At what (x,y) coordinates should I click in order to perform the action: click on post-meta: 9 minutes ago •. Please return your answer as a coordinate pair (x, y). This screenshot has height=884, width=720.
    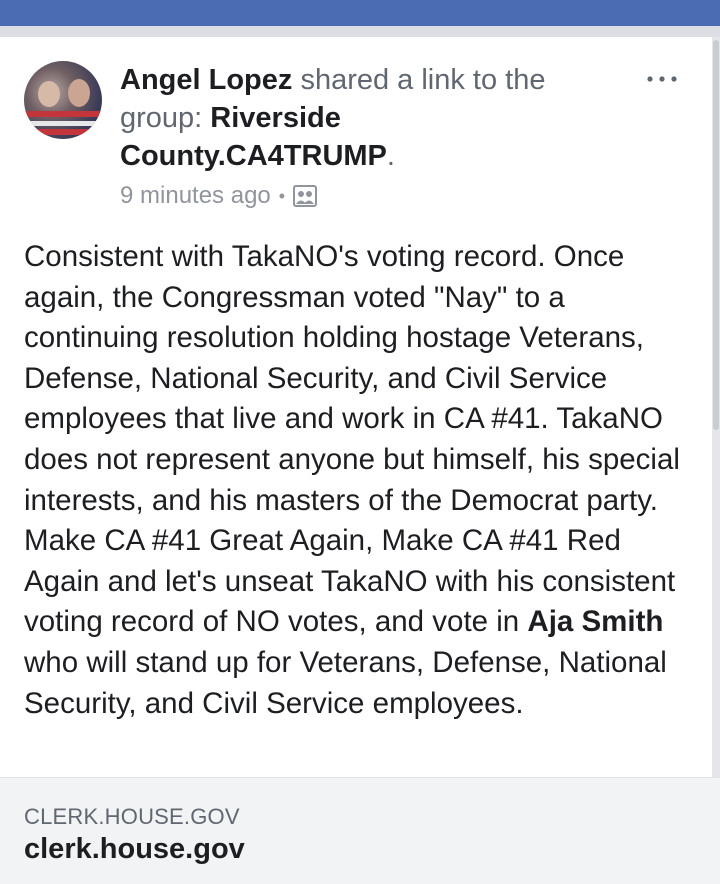
    Looking at the image, I should click on (219, 196).